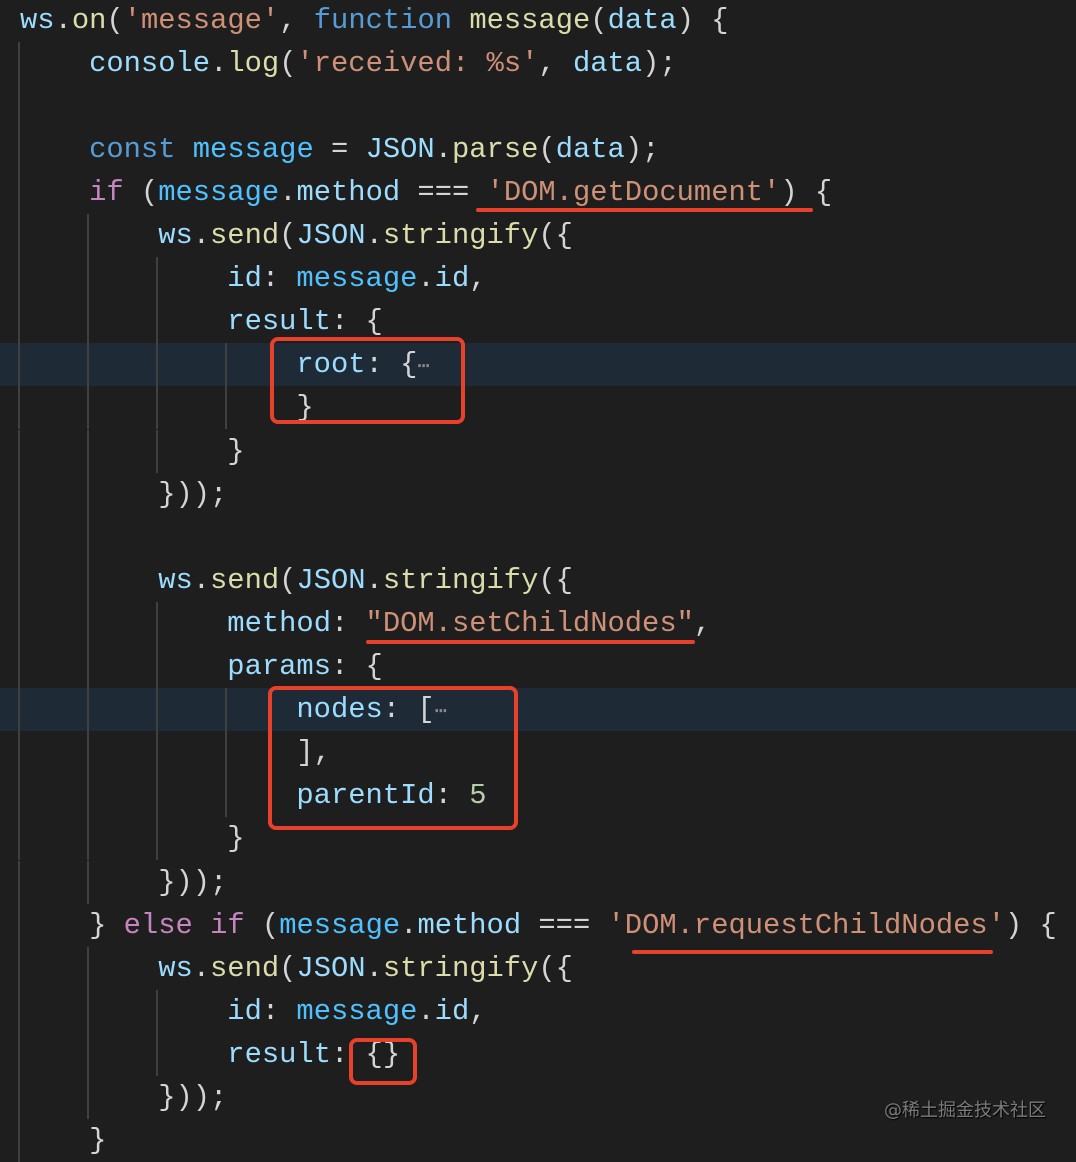 Image resolution: width=1076 pixels, height=1162 pixels. What do you see at coordinates (806, 925) in the screenshot?
I see `code-token-str: 'DOM.requestChildNodes'` at bounding box center [806, 925].